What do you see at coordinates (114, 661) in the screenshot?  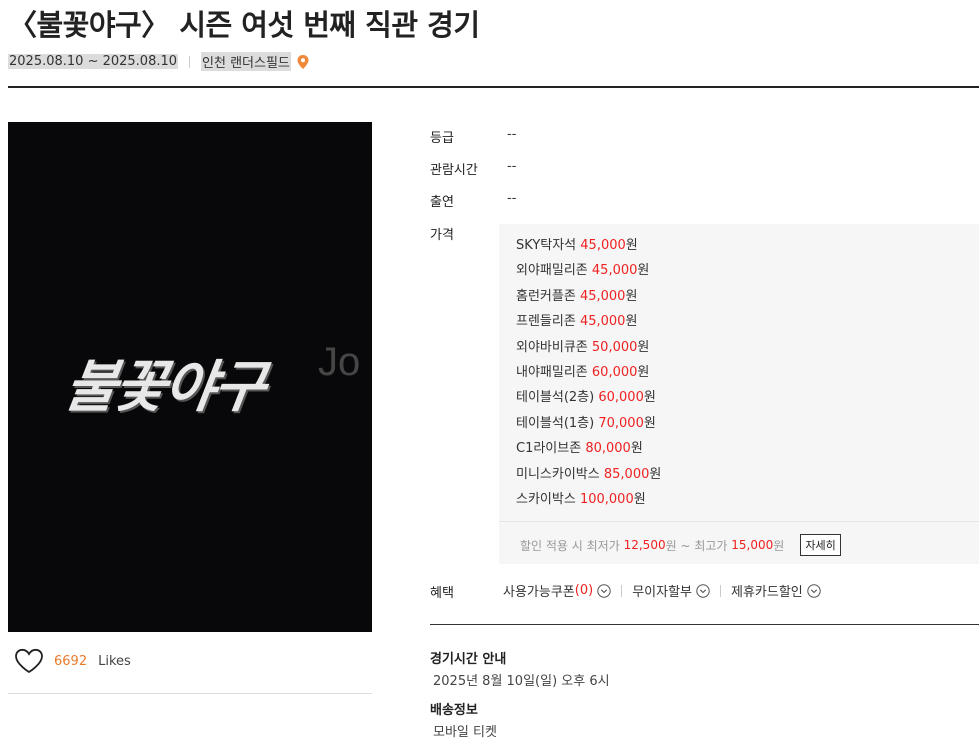 I see `likes-label: Likes` at bounding box center [114, 661].